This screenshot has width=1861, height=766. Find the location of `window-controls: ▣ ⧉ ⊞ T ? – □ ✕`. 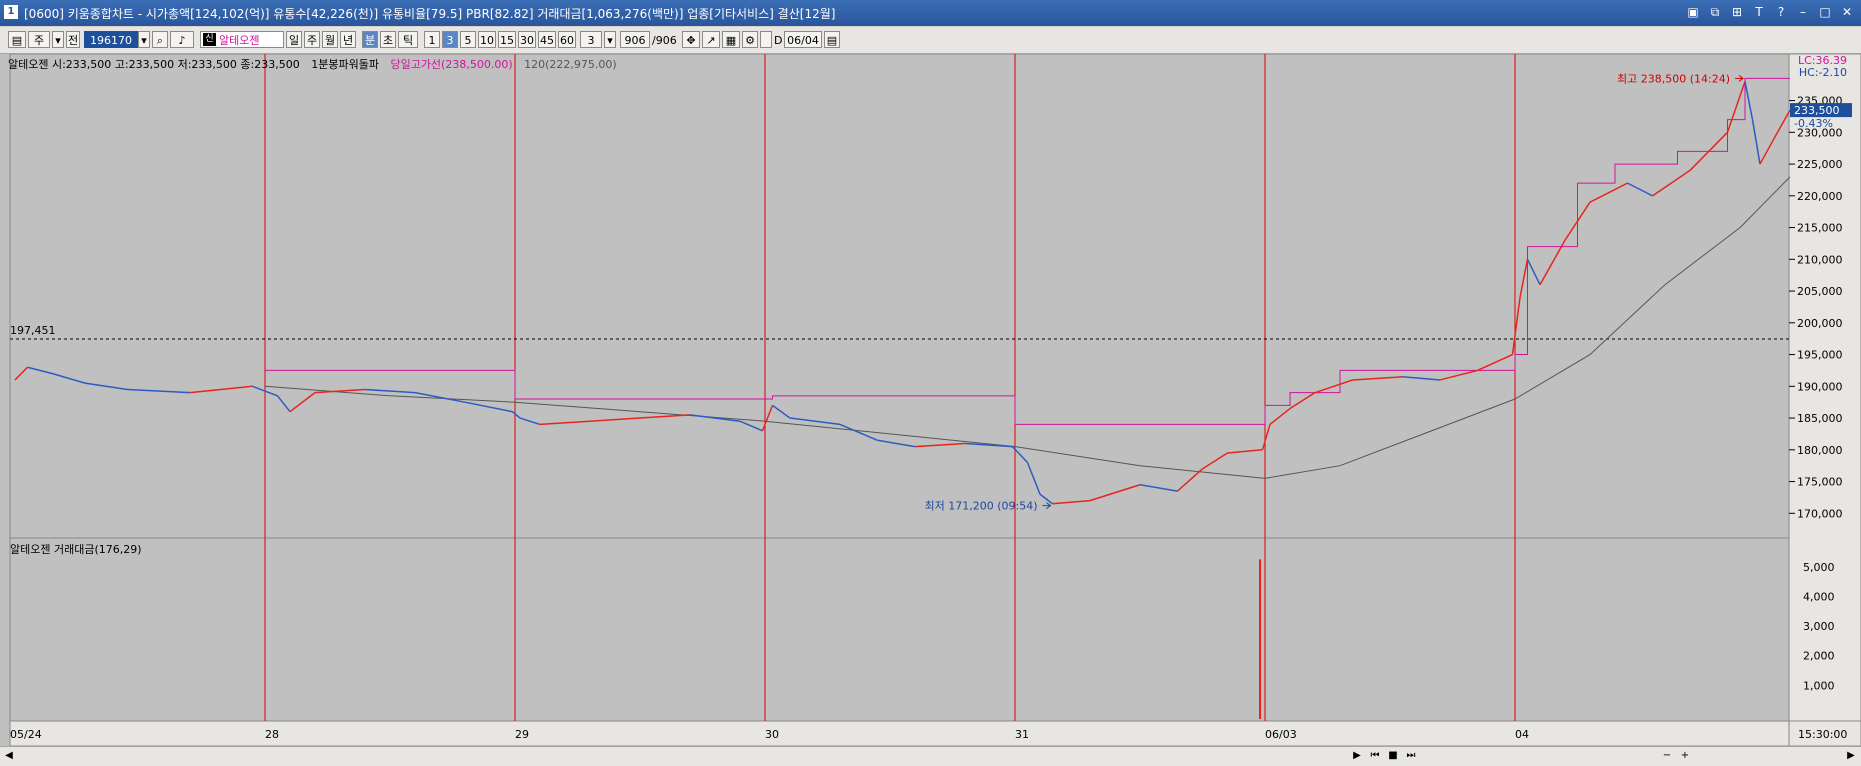

window-controls: ▣ ⧉ ⊞ T ? – □ ✕ is located at coordinates (1770, 12).